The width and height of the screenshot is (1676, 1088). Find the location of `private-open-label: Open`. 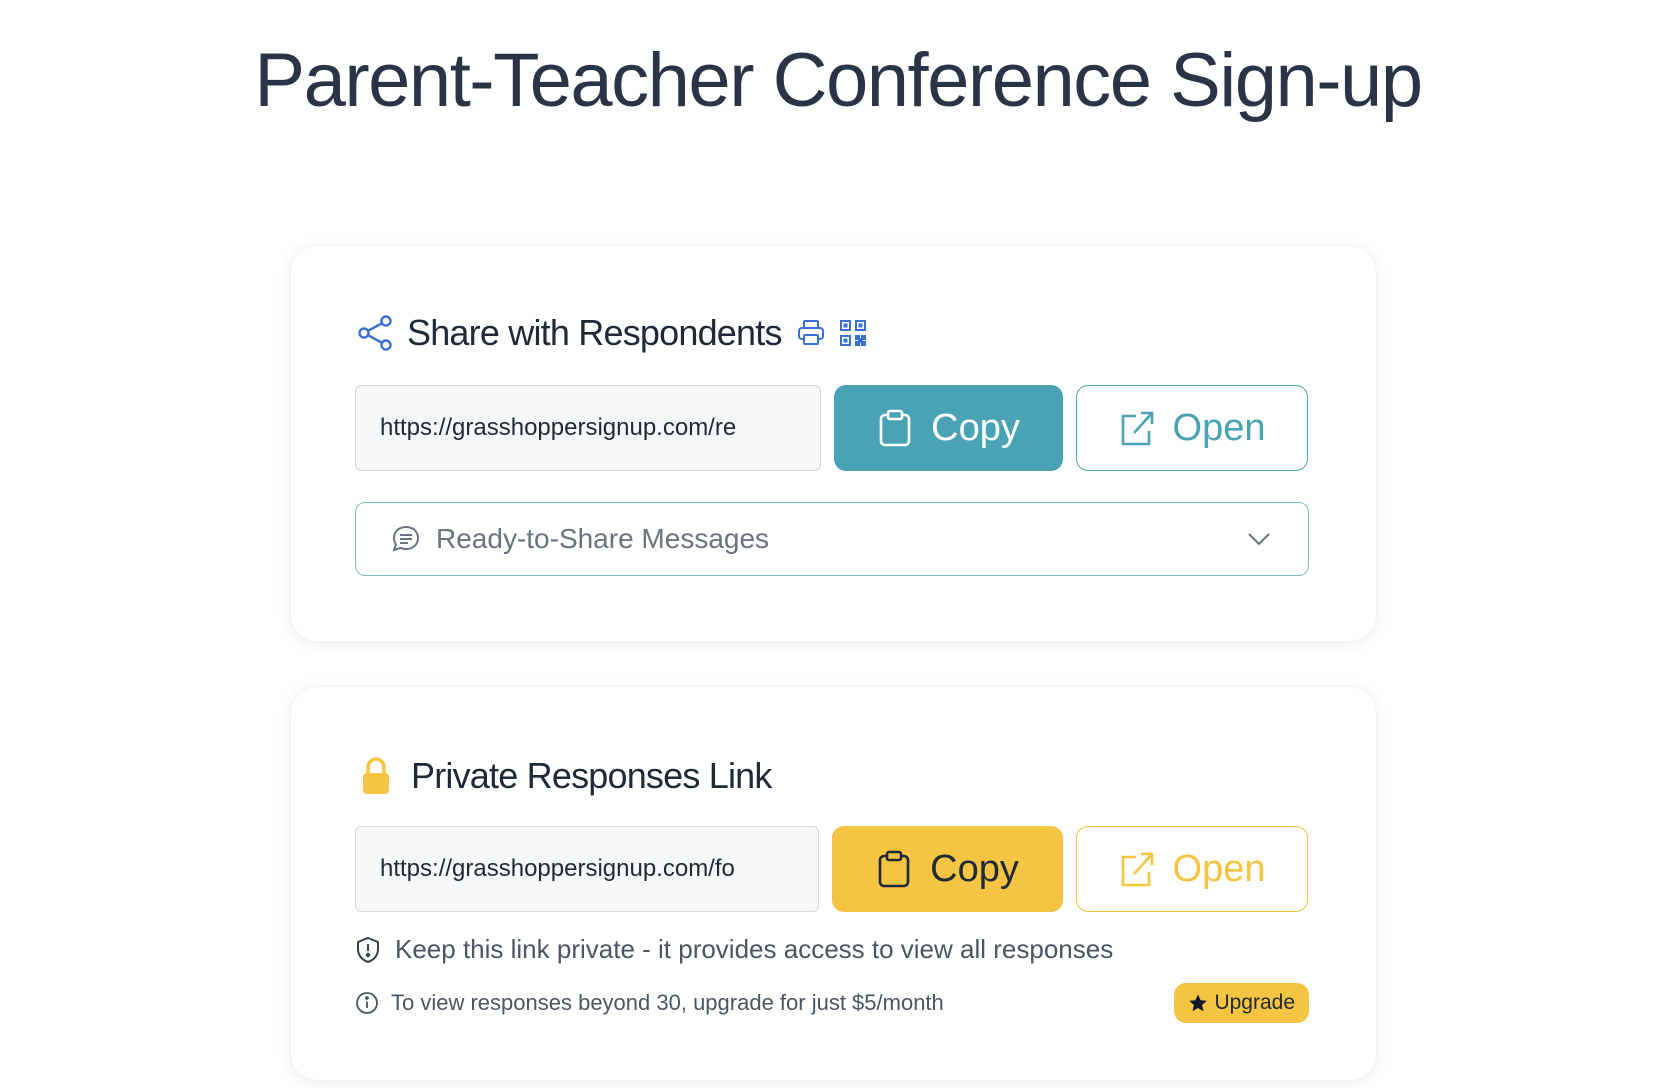

private-open-label: Open is located at coordinates (1219, 868).